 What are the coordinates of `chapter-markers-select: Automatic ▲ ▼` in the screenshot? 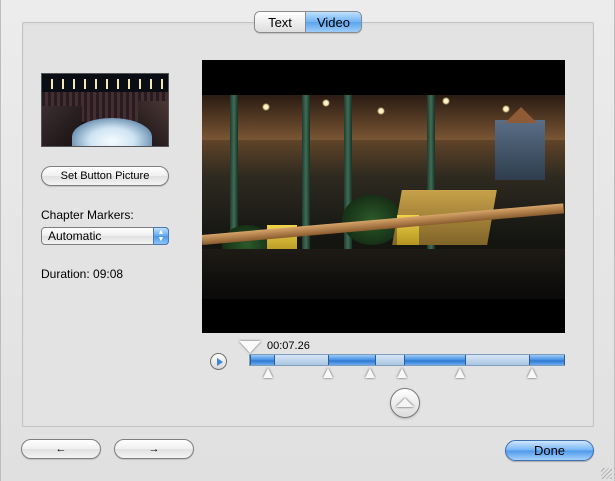 It's located at (105, 236).